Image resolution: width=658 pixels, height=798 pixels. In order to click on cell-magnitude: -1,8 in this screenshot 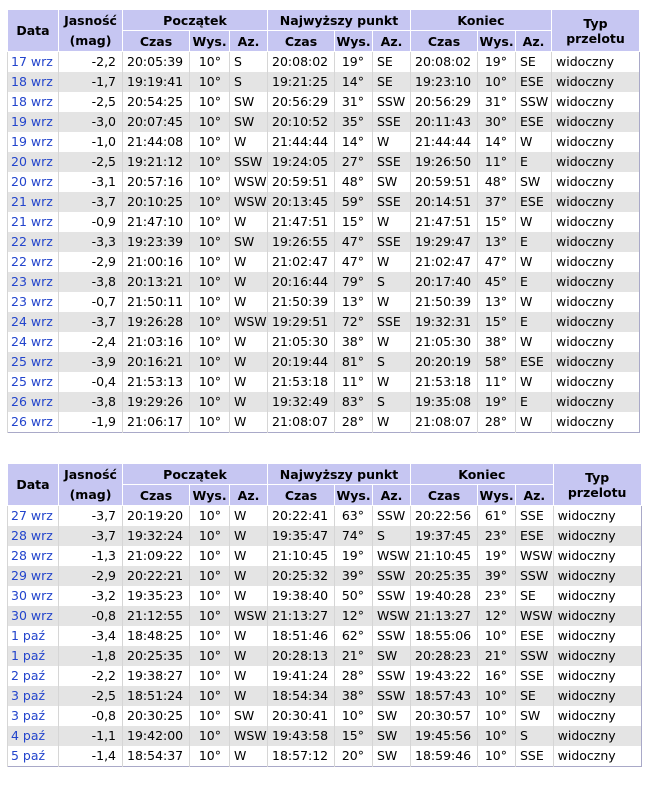, I will do `click(90, 656)`.